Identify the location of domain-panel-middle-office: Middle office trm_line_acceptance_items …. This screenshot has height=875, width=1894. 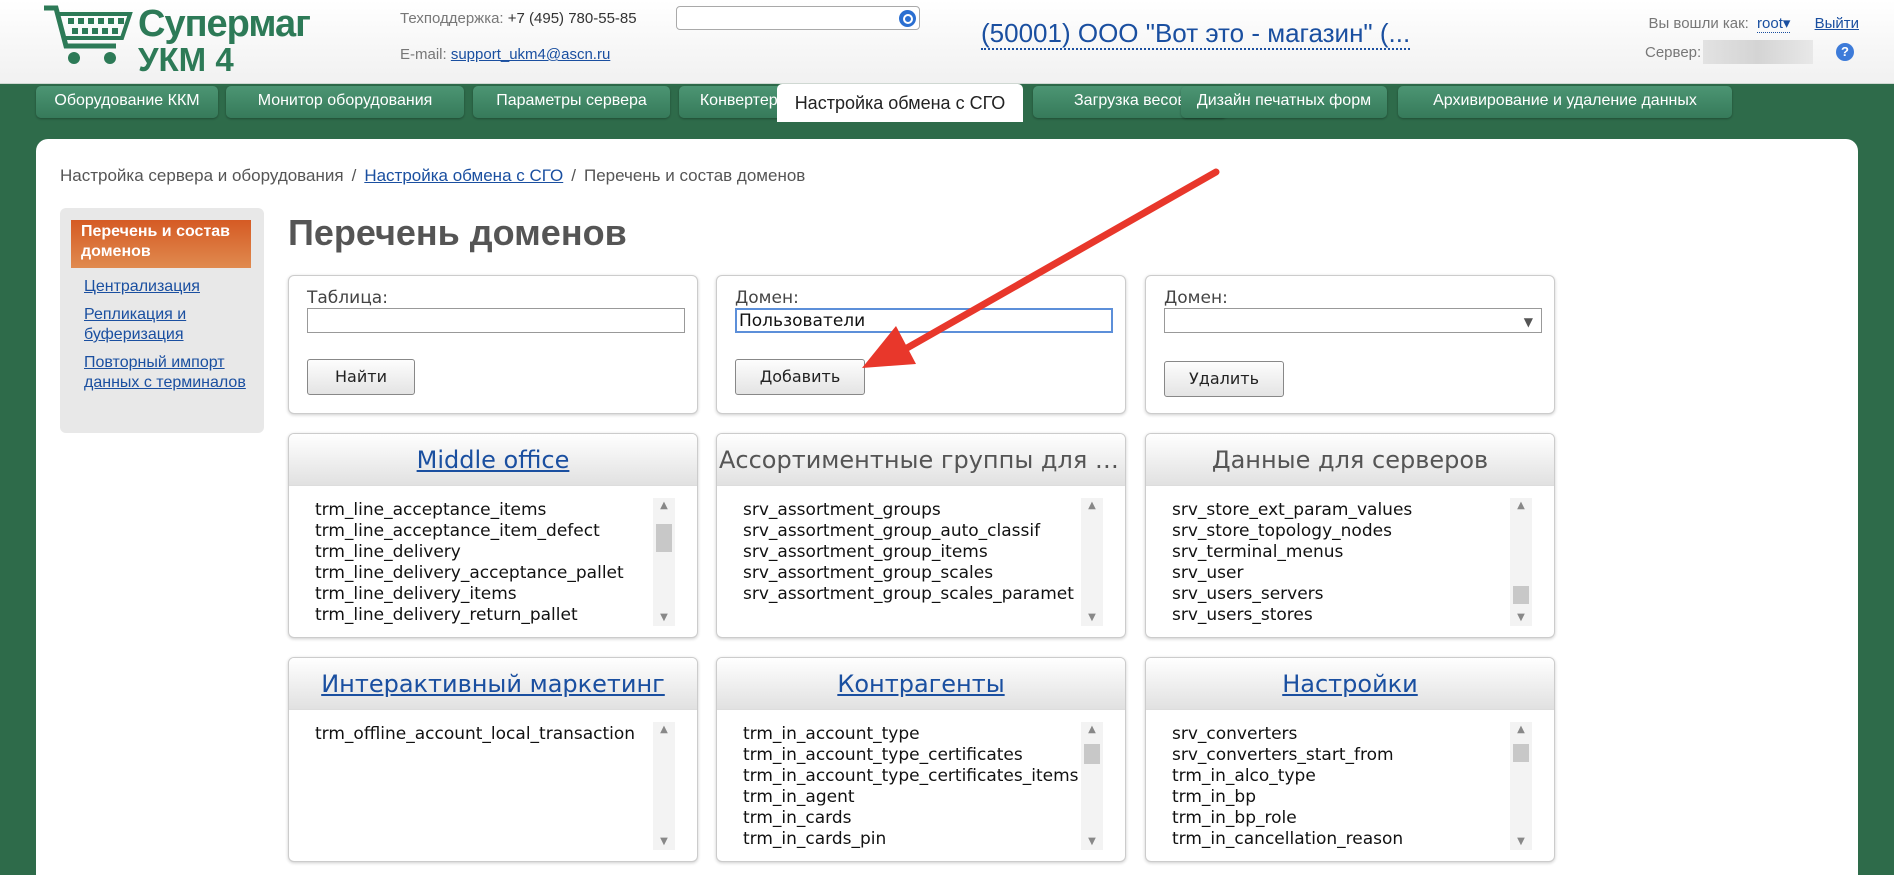
(493, 535).